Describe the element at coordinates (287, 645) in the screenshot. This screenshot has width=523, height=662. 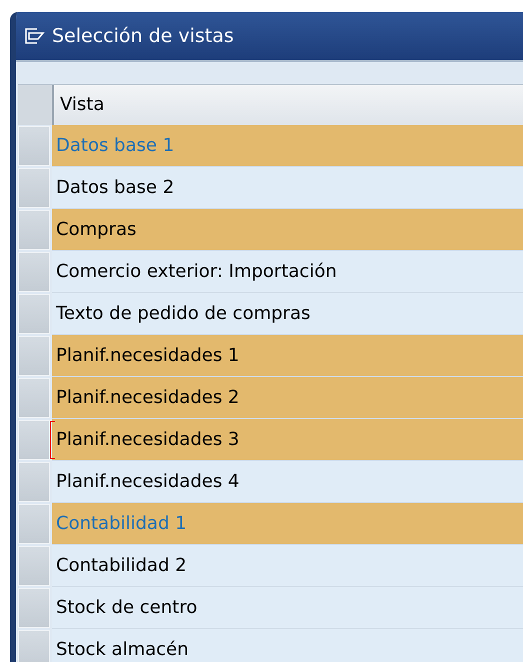
I see `table-cell: Stock almacén` at that location.